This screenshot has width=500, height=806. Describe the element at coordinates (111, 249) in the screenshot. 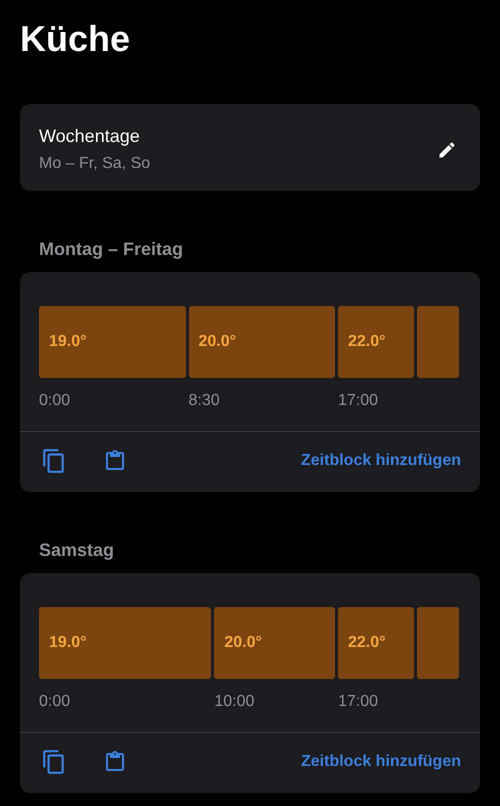

I see `section-heading: Montag – Freitag` at that location.